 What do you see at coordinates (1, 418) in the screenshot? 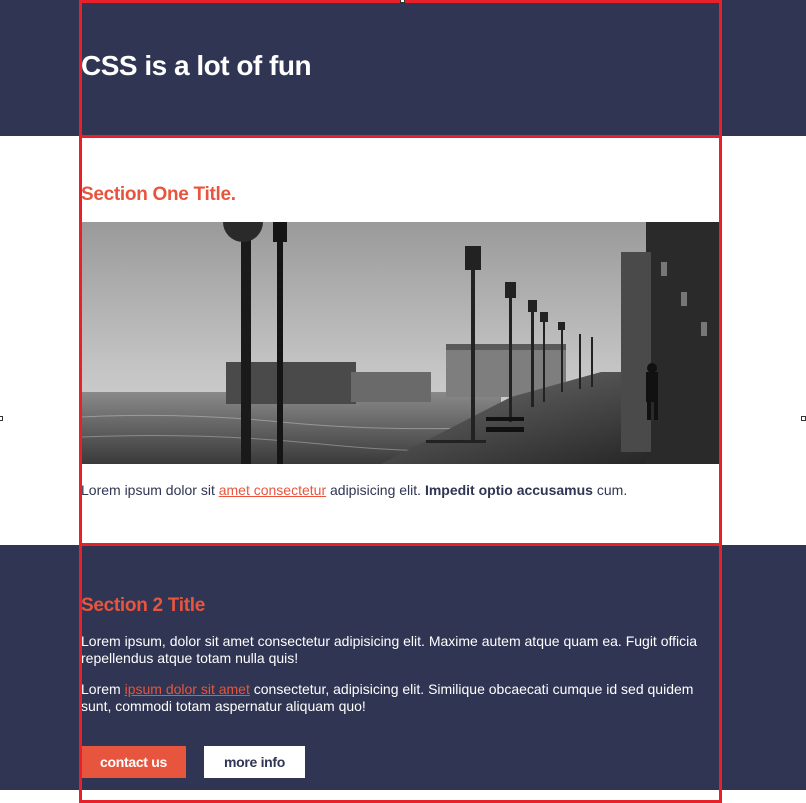
I see `resize-handle-left` at bounding box center [1, 418].